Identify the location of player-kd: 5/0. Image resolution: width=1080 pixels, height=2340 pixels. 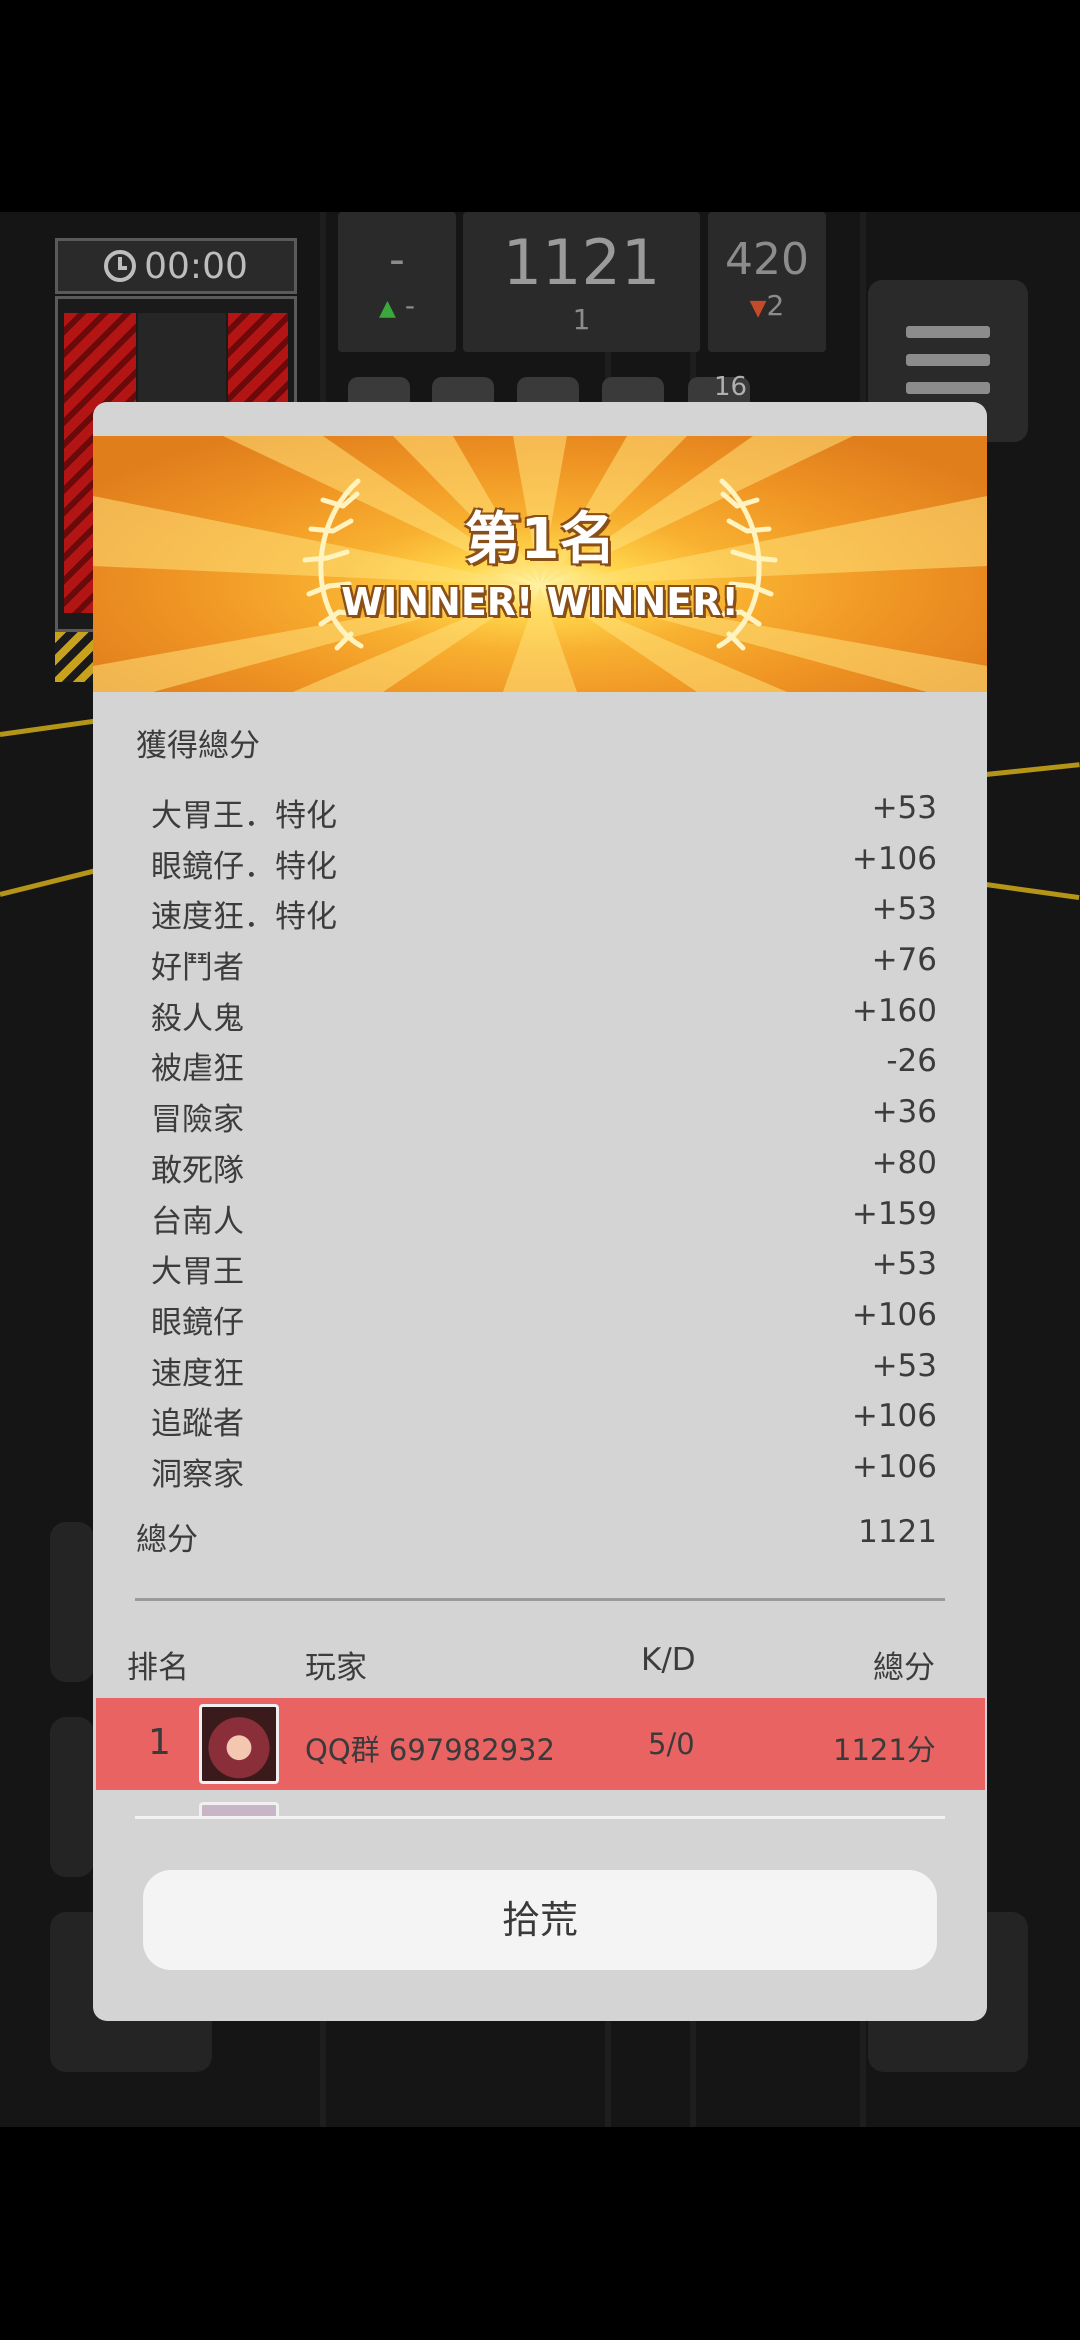
(671, 1744).